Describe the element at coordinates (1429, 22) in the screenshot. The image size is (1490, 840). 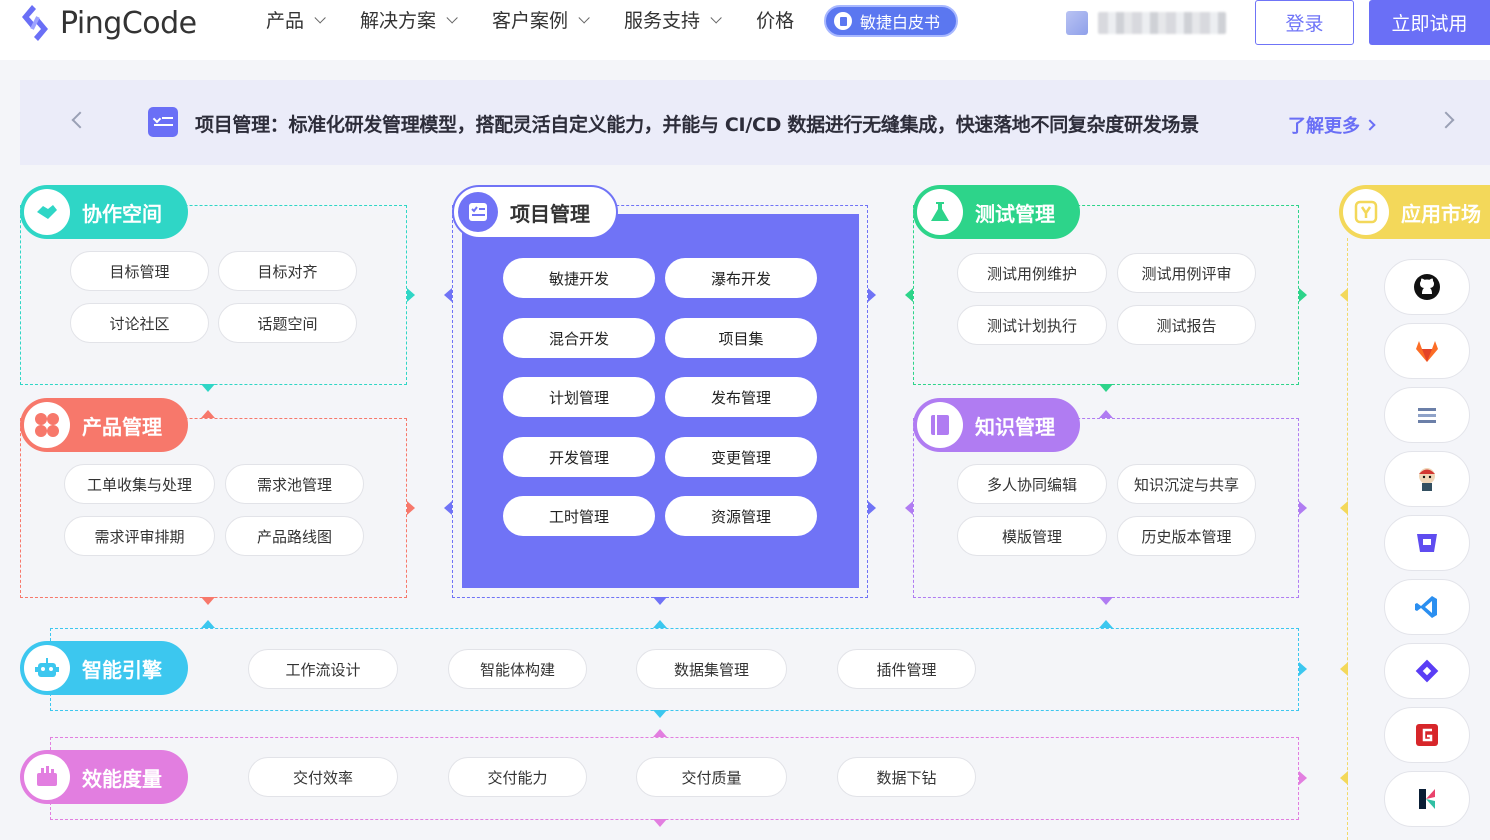
I see `free-trial-button: 立即试用` at that location.